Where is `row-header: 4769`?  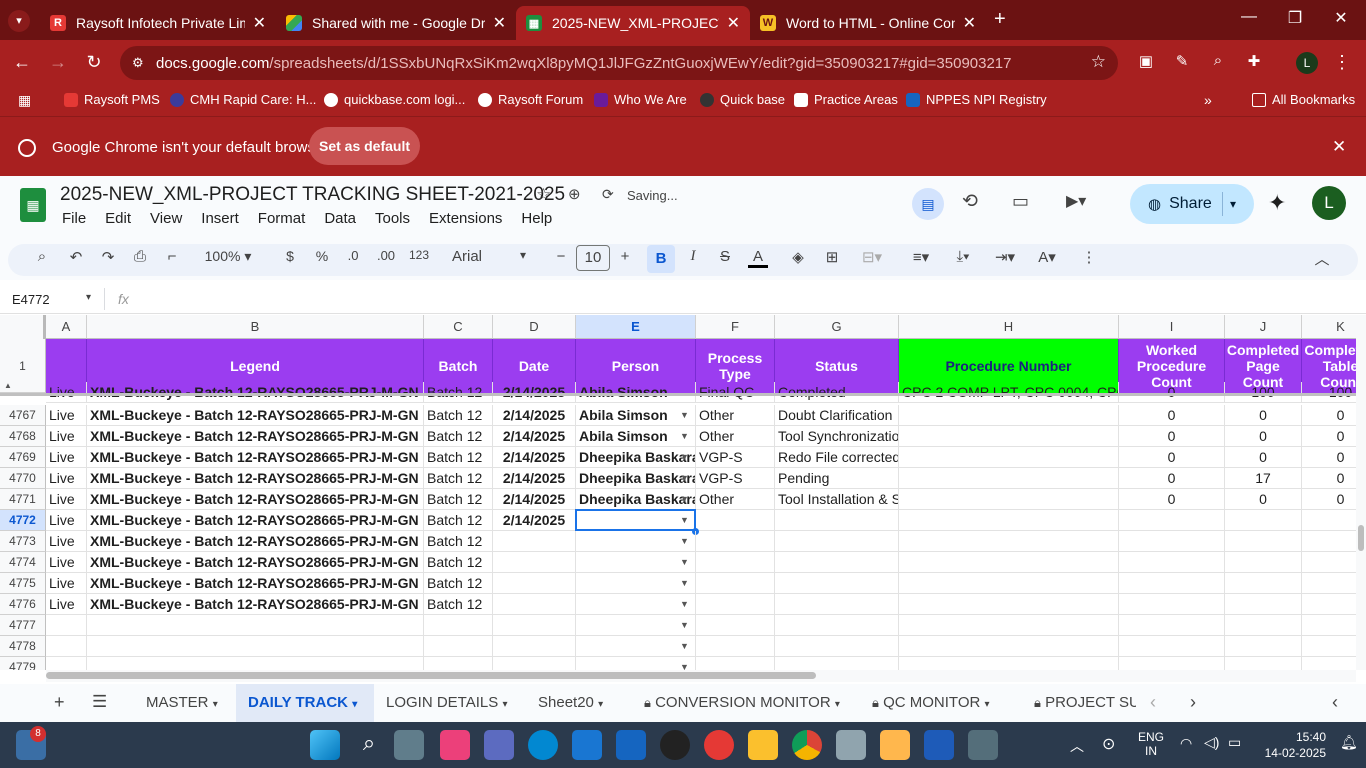 row-header: 4769 is located at coordinates (23, 457).